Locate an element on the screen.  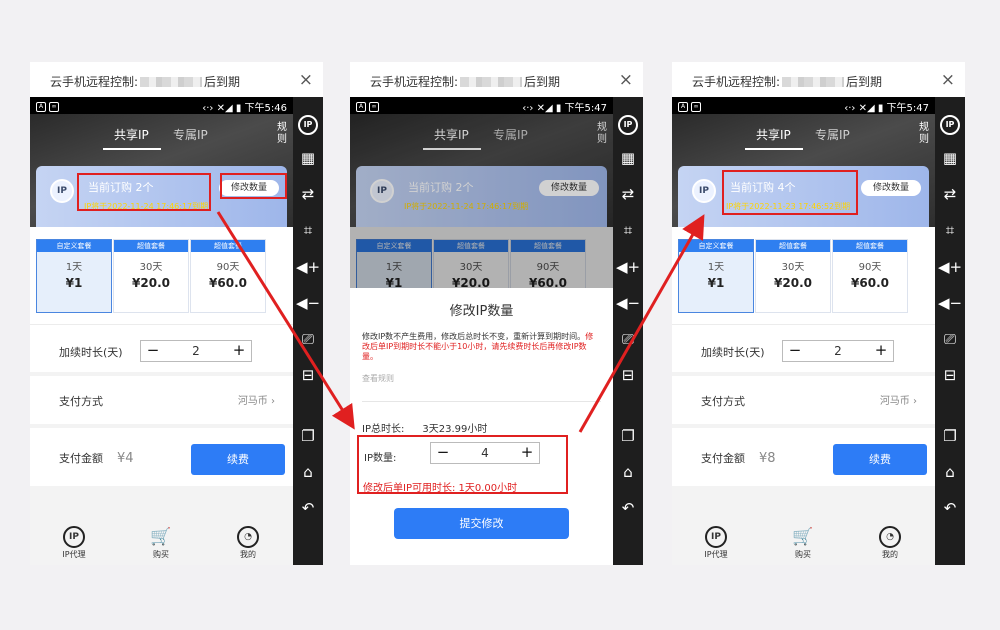
payment-label: 支付方式 is located at coordinates (81, 401).